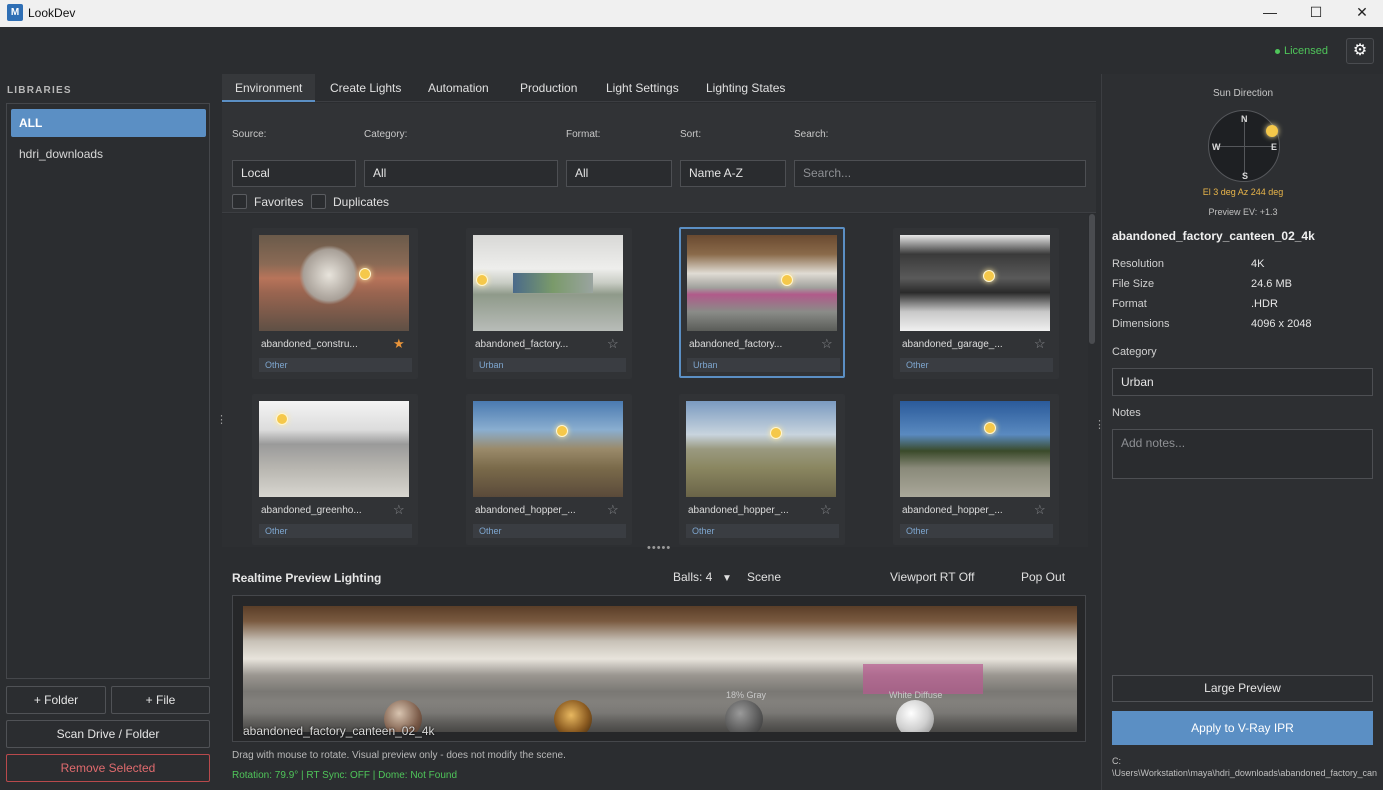 Image resolution: width=1383 pixels, height=790 pixels. What do you see at coordinates (1316, 13) in the screenshot?
I see `maximize-button: ☐` at bounding box center [1316, 13].